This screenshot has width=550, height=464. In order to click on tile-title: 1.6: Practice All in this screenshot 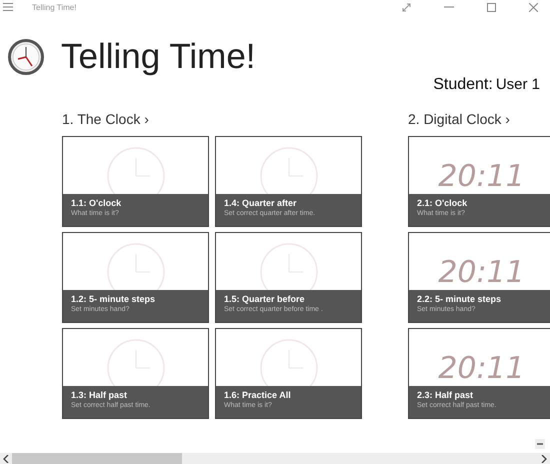, I will do `click(258, 395)`.